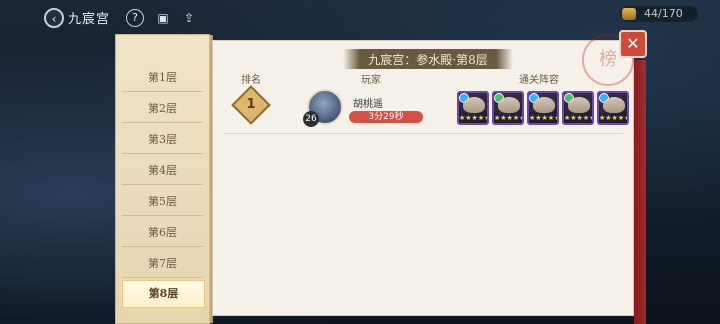 This screenshot has width=720, height=324. What do you see at coordinates (162, 233) in the screenshot?
I see `floor-item-6: 第6层` at bounding box center [162, 233].